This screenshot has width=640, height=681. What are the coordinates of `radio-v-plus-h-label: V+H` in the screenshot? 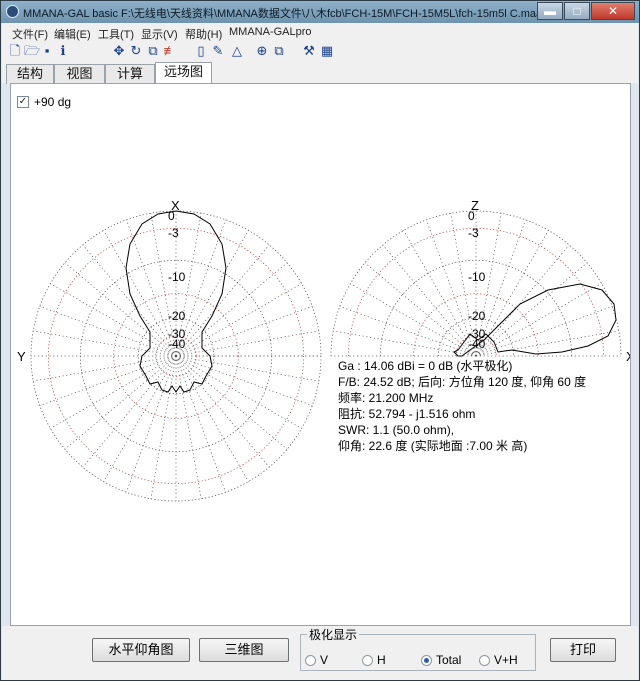 It's located at (506, 660).